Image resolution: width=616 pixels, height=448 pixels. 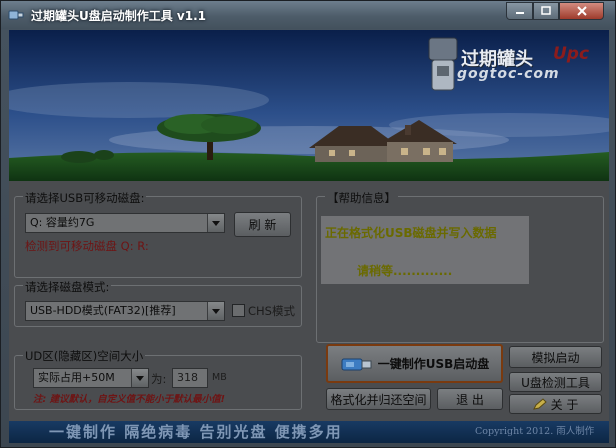 I want to click on about-pencil-icon, so click(x=539, y=404).